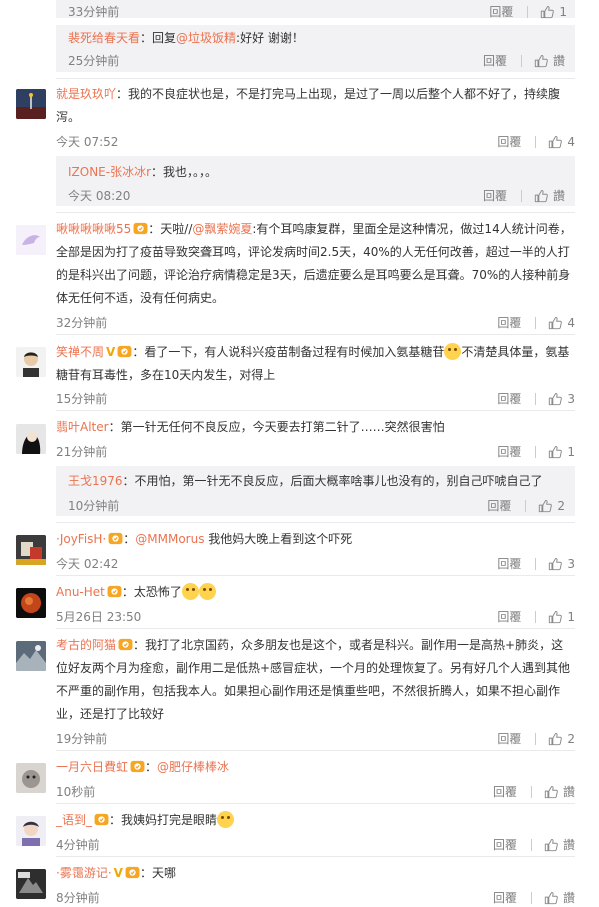 This screenshot has width=599, height=907. Describe the element at coordinates (104, 38) in the screenshot. I see `username: 裴死给春天看` at that location.